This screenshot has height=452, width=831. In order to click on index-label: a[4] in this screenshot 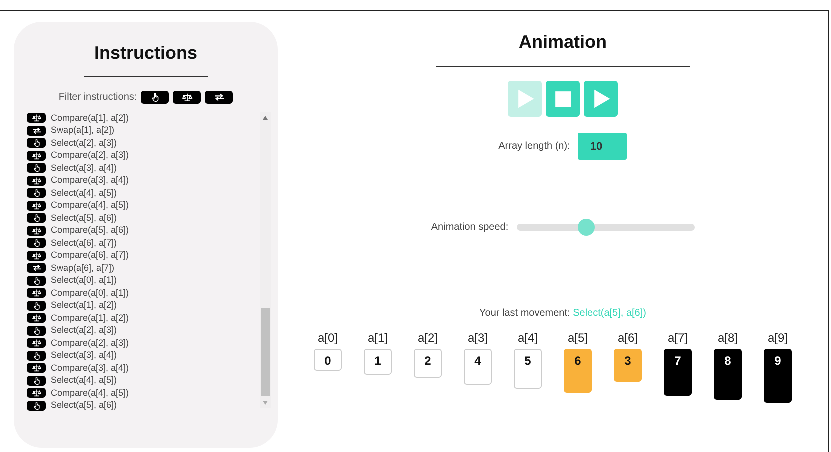, I will do `click(528, 338)`.